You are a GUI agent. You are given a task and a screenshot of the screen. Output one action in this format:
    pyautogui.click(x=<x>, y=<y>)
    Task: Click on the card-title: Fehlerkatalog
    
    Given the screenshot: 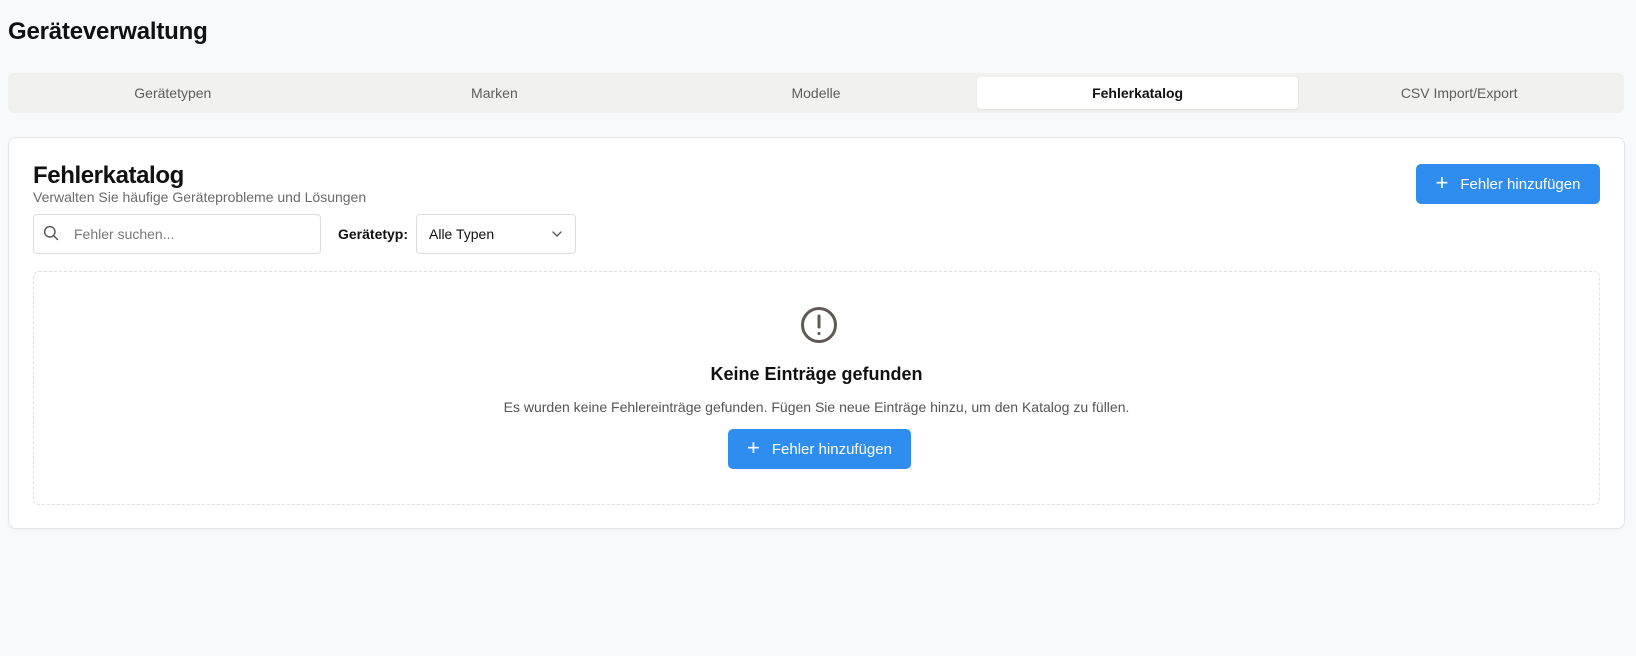 What is the action you would take?
    pyautogui.click(x=108, y=175)
    